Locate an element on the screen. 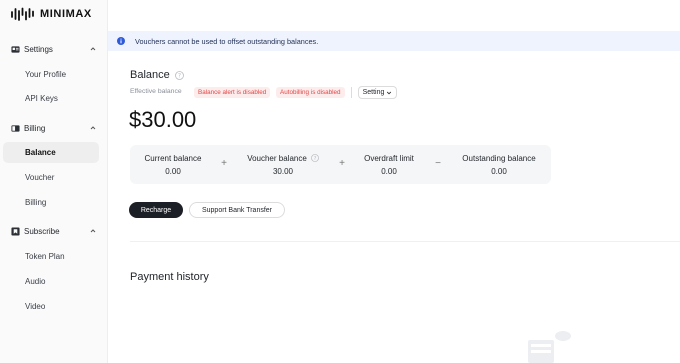 The height and width of the screenshot is (363, 680). sidebar-item-label: Your Profile is located at coordinates (46, 74).